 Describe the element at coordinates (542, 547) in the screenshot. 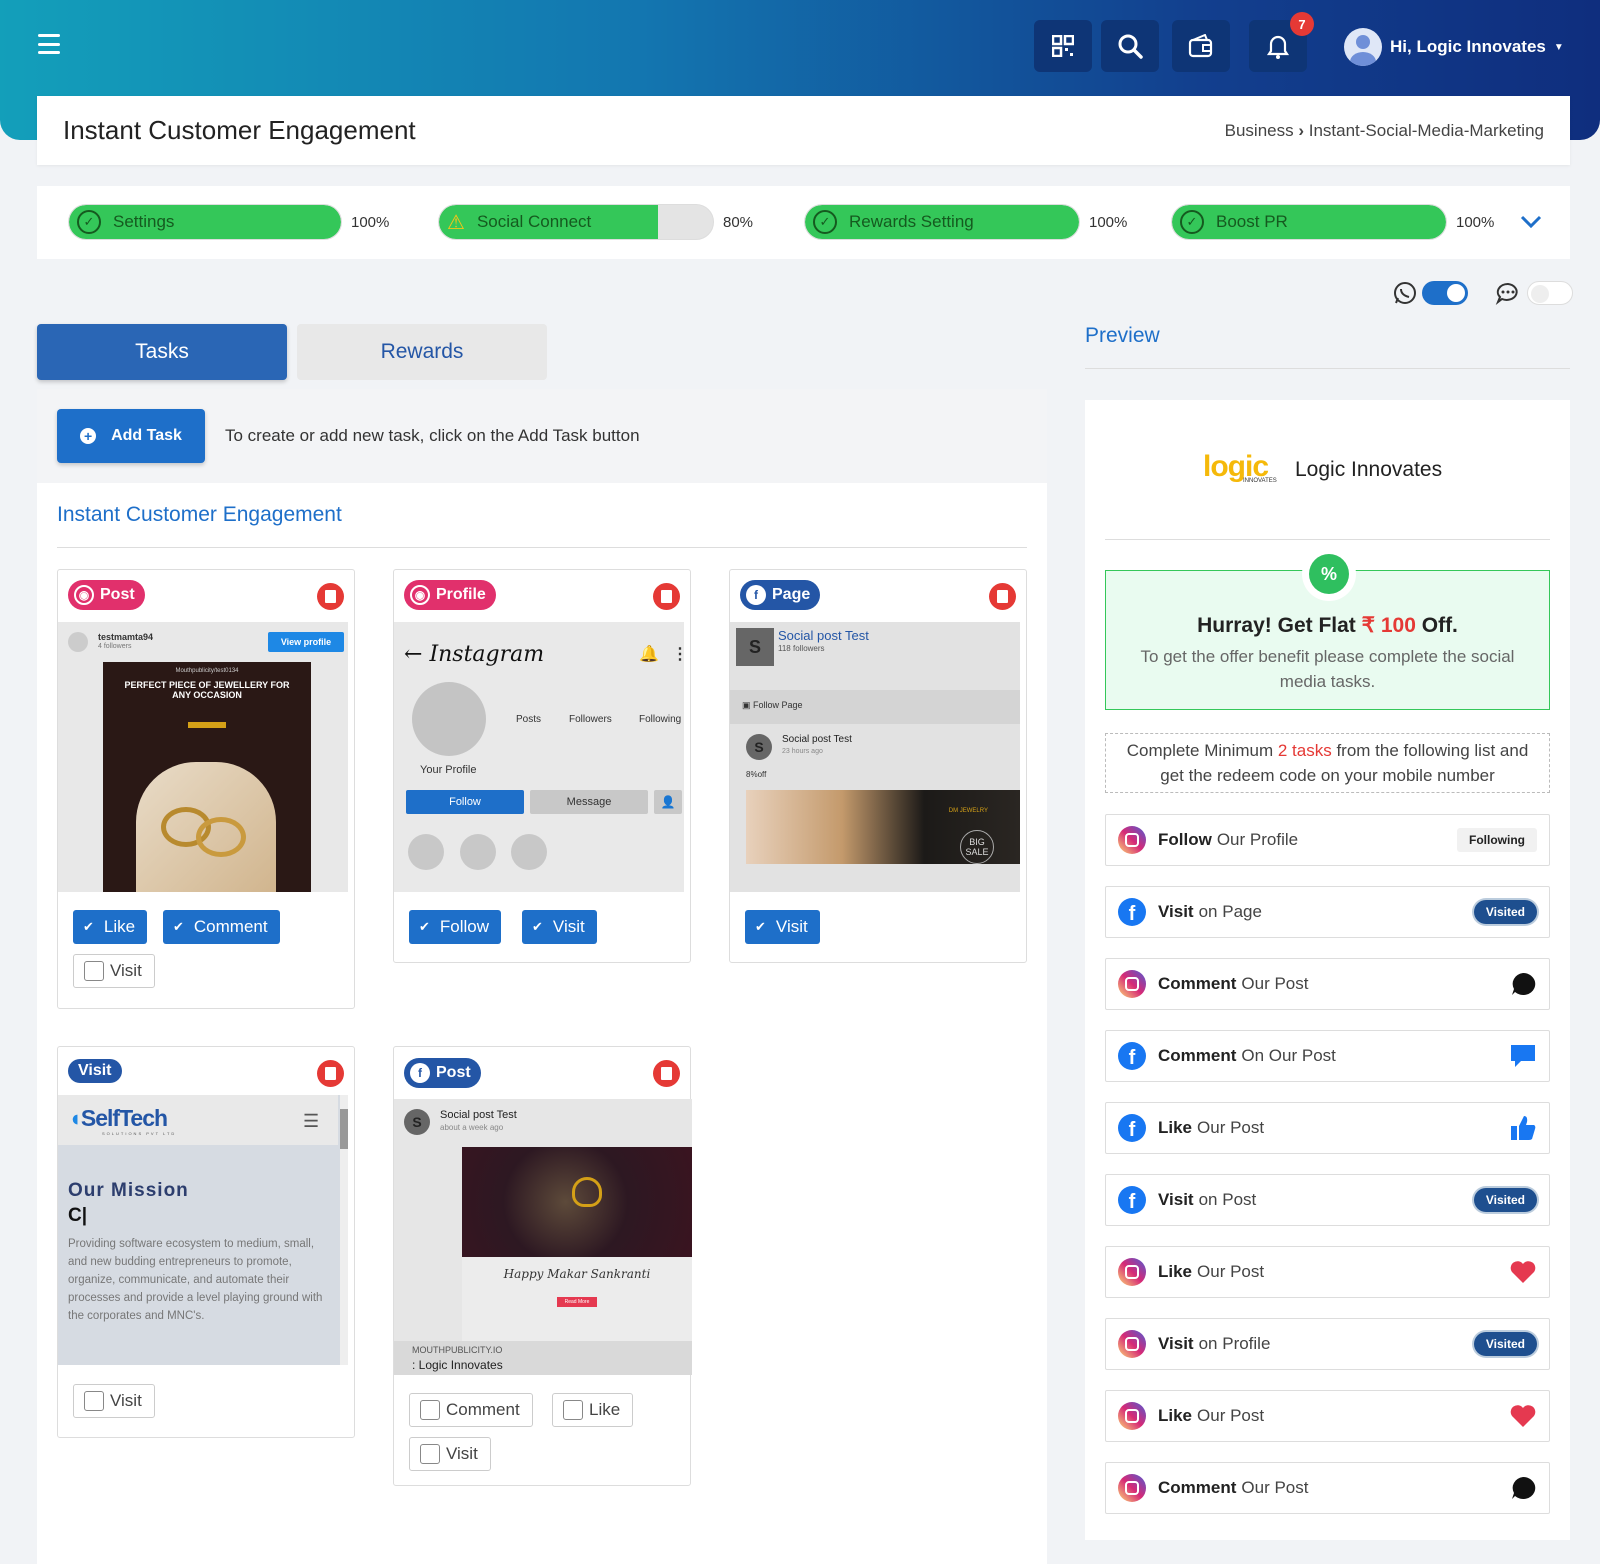

I see `divider` at that location.